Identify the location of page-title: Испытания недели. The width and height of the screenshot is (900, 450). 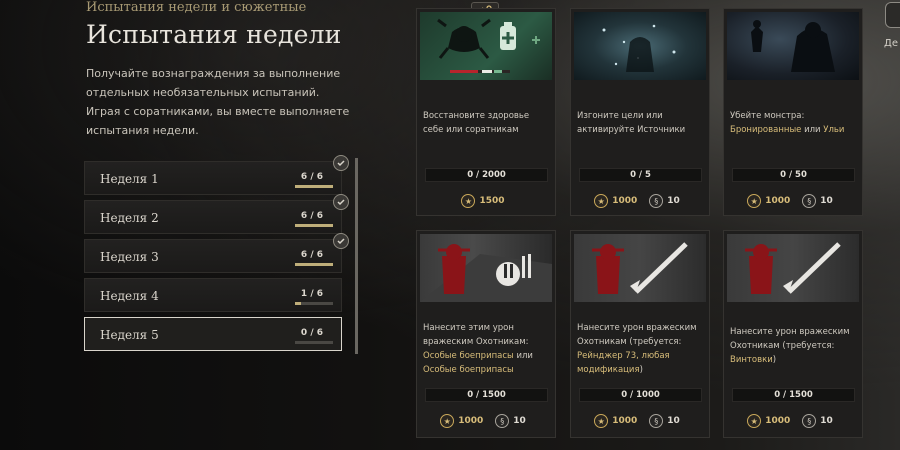
(214, 34).